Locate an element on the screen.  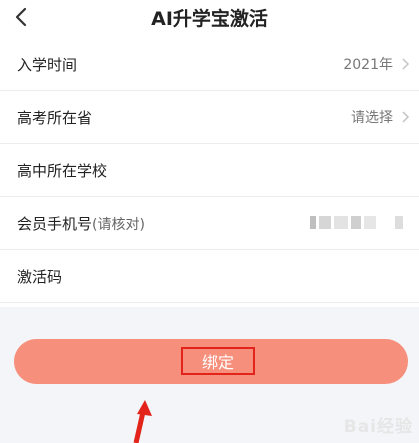
bind-button-label: 绑定 is located at coordinates (218, 361).